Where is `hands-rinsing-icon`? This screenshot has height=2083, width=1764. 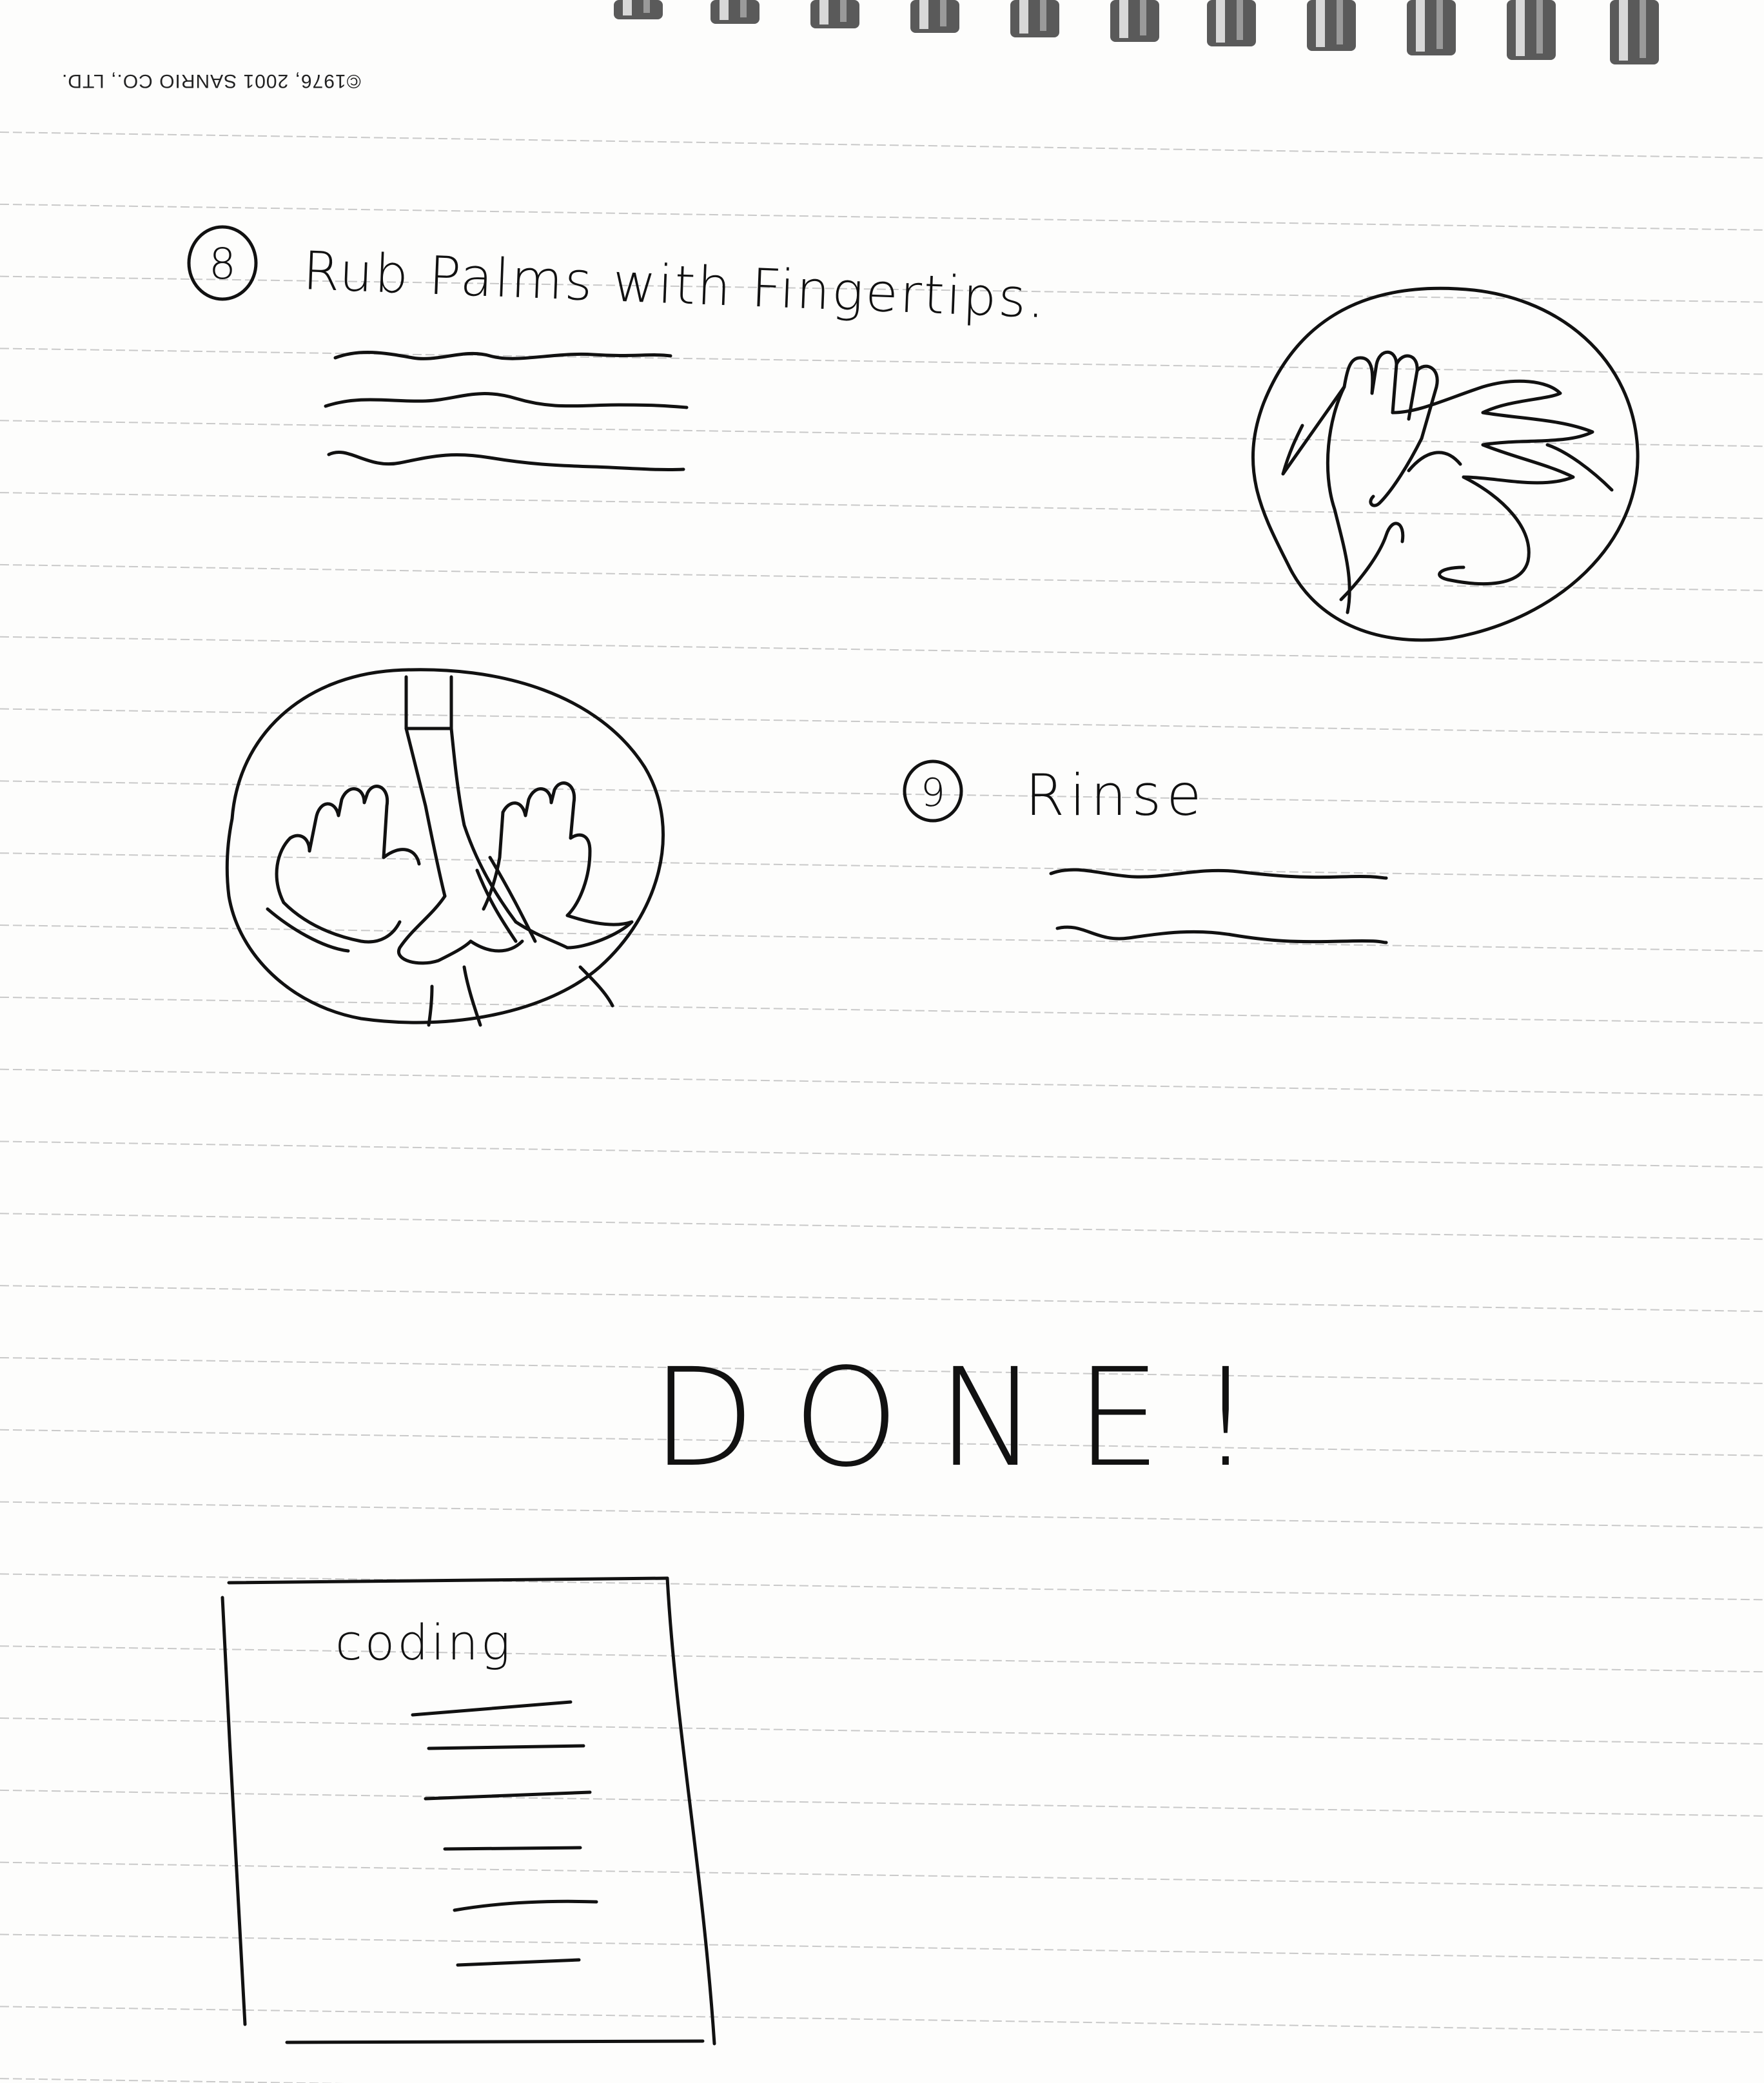
hands-rinsing-icon is located at coordinates (445, 847).